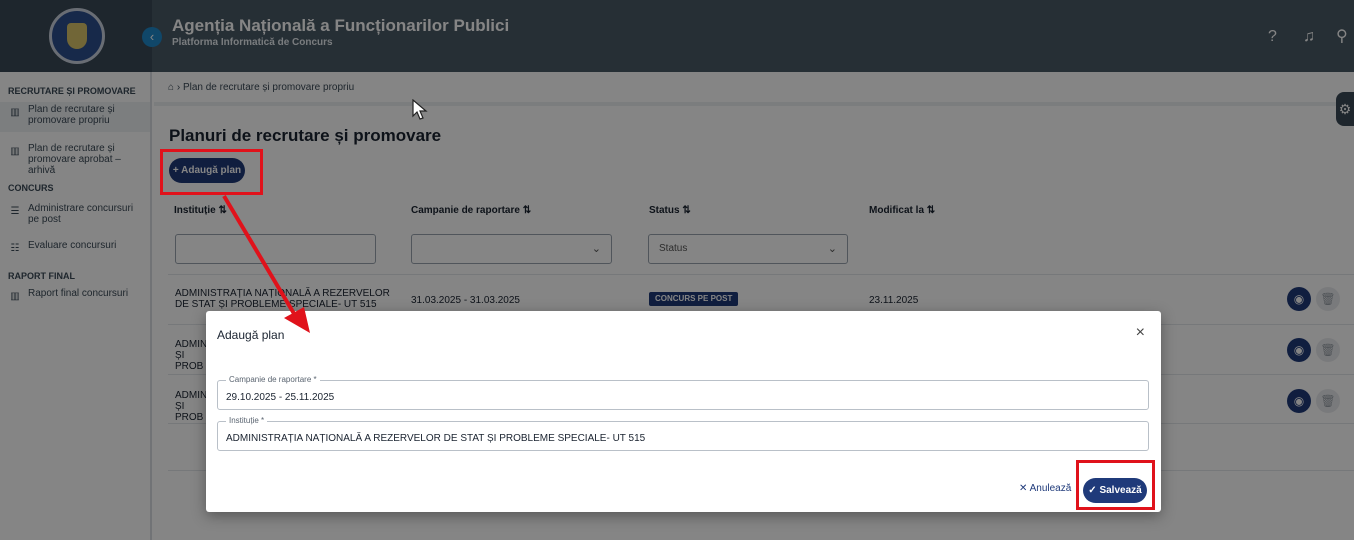 The width and height of the screenshot is (1354, 540). Describe the element at coordinates (266, 263) in the screenshot. I see `annotation-arrow` at that location.